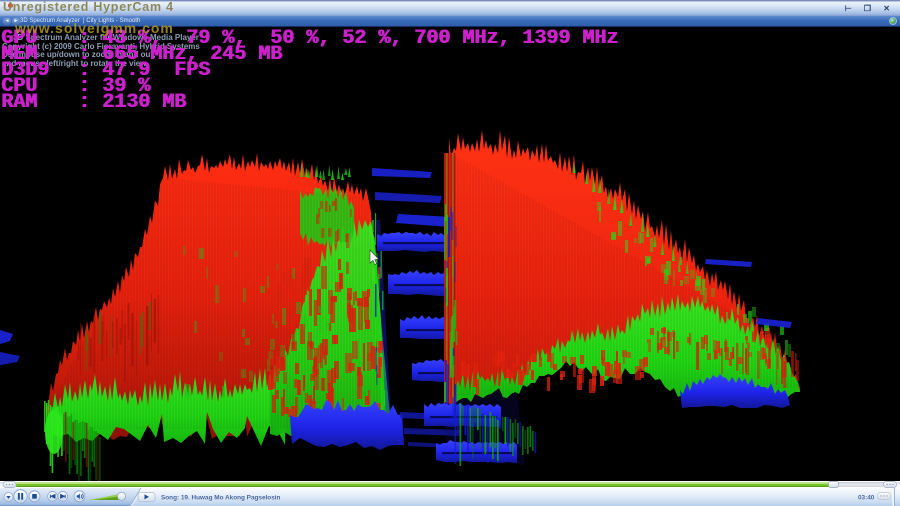  Describe the element at coordinates (221, 498) in the screenshot. I see `svg-text:Song: 19. Huwag Mo Akong Pags: Song: 19. Huwag Mo Akong Pagselosin` at that location.